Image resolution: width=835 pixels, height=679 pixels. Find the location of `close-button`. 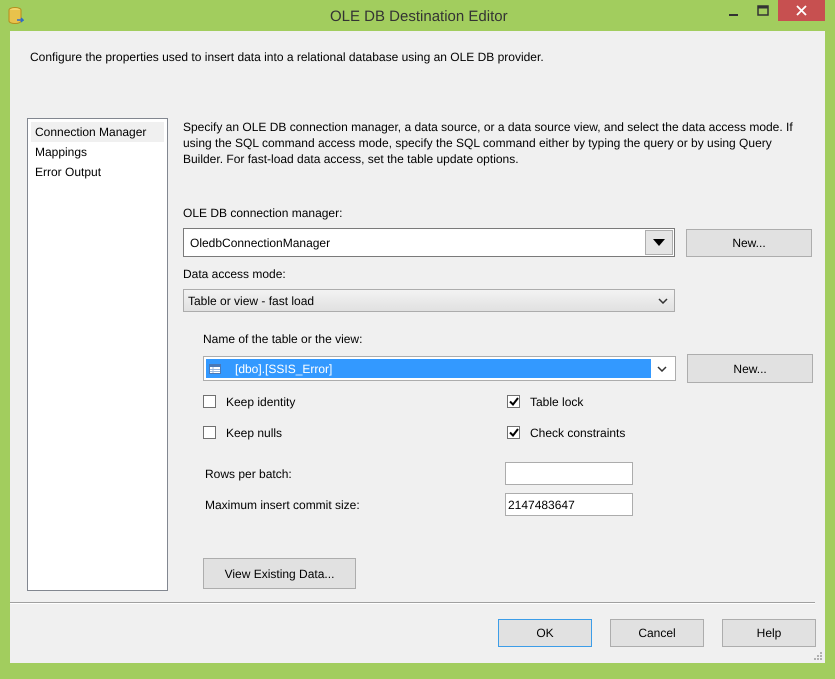

close-button is located at coordinates (801, 10).